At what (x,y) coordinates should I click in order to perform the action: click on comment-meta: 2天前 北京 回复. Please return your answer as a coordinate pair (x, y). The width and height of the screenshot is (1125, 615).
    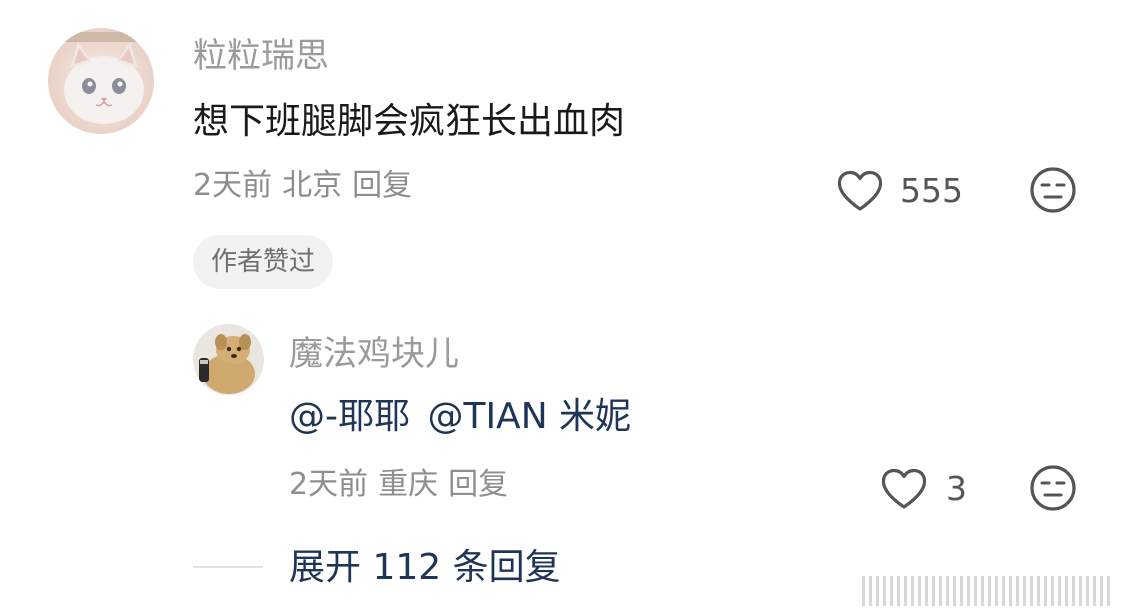
    Looking at the image, I should click on (307, 186).